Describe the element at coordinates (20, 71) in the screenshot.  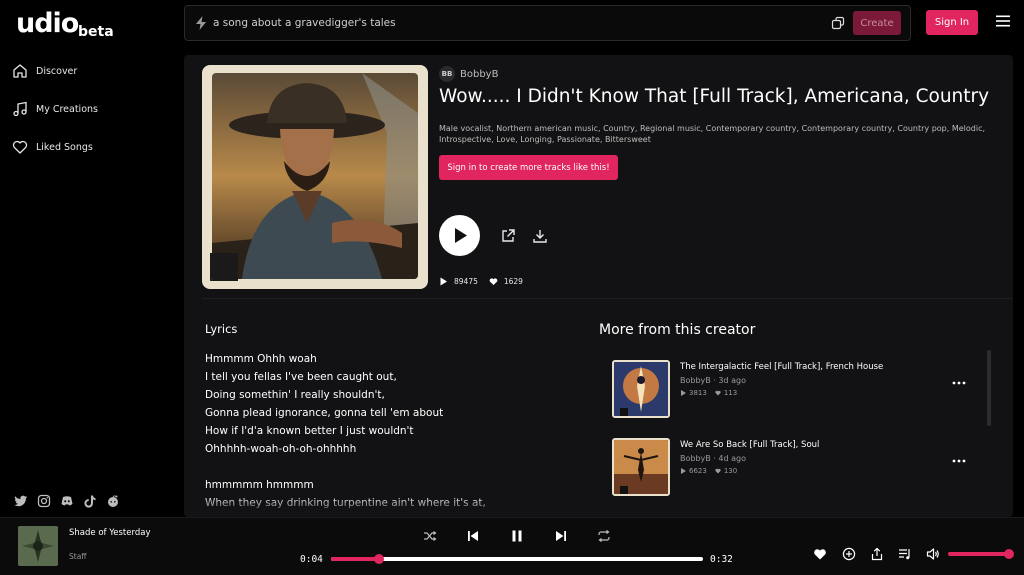
I see `home-icon` at that location.